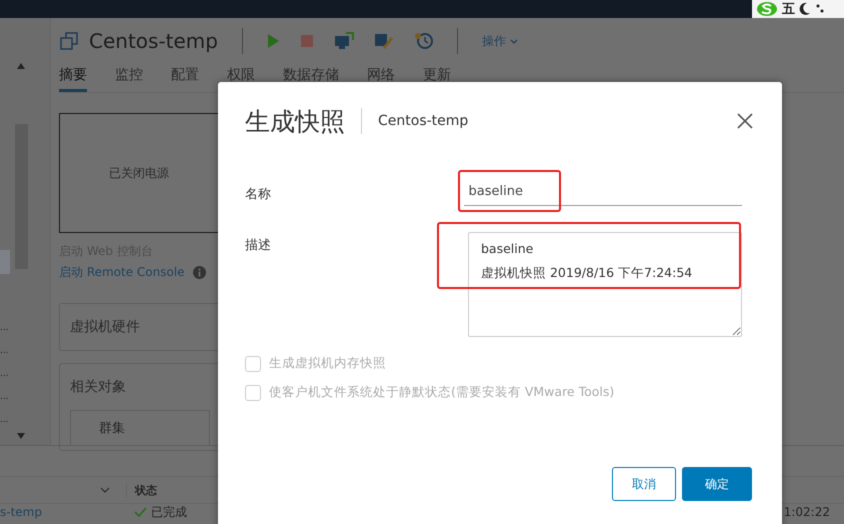  What do you see at coordinates (153, 41) in the screenshot?
I see `vm-title: Centos-temp` at bounding box center [153, 41].